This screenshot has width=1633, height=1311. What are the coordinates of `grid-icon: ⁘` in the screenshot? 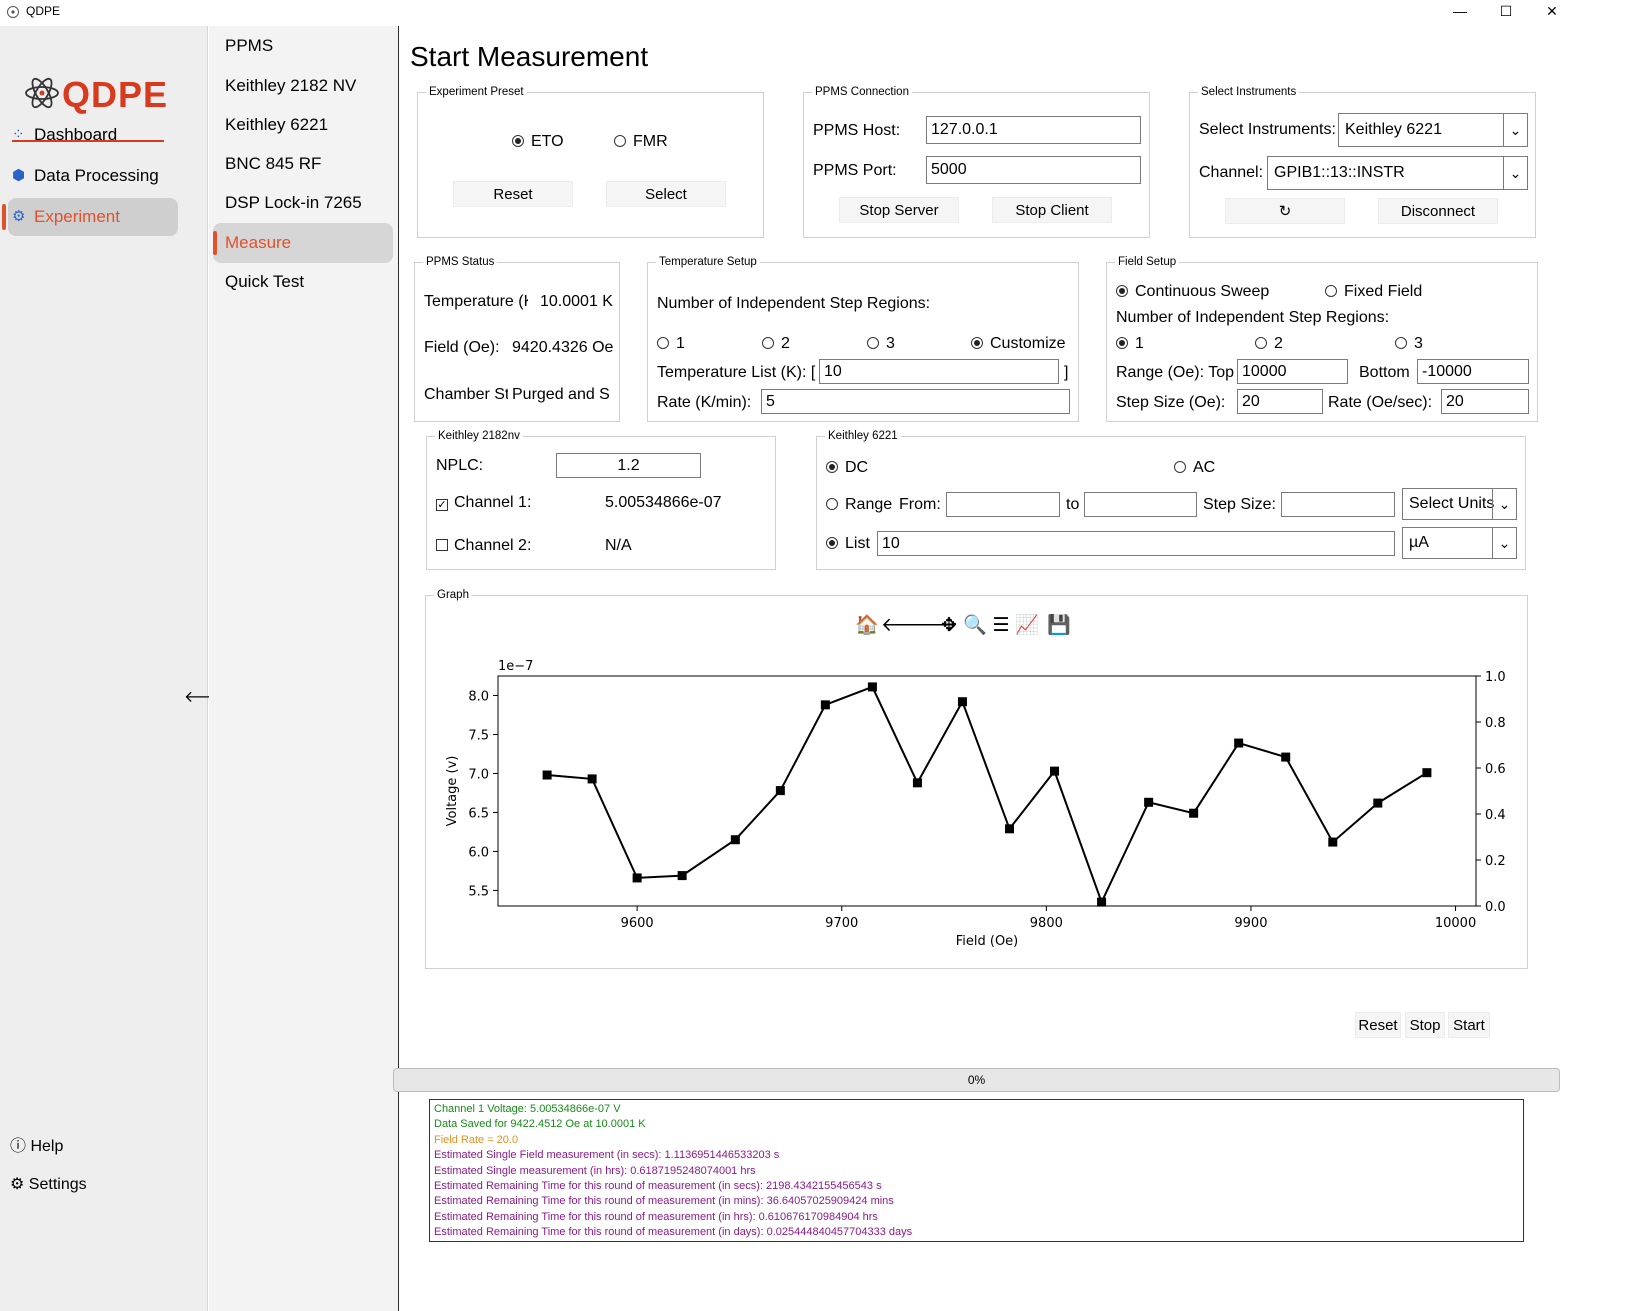 It's located at (18, 134).